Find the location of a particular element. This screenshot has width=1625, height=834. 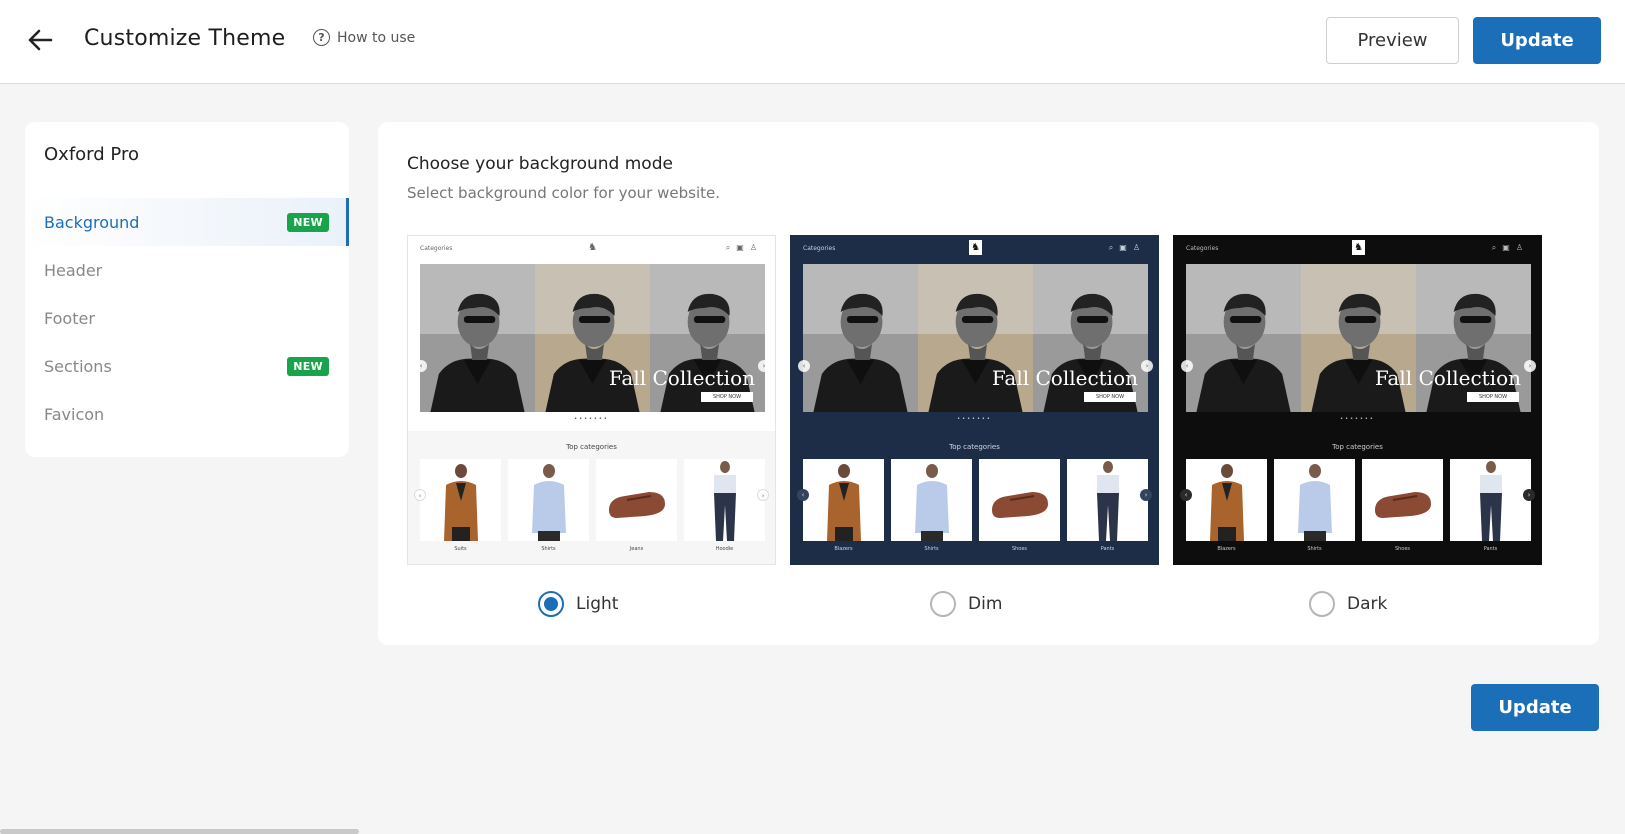

preview-categories: Top categories Suits Shirts Jeans Hoodie ‹ › is located at coordinates (591, 497).